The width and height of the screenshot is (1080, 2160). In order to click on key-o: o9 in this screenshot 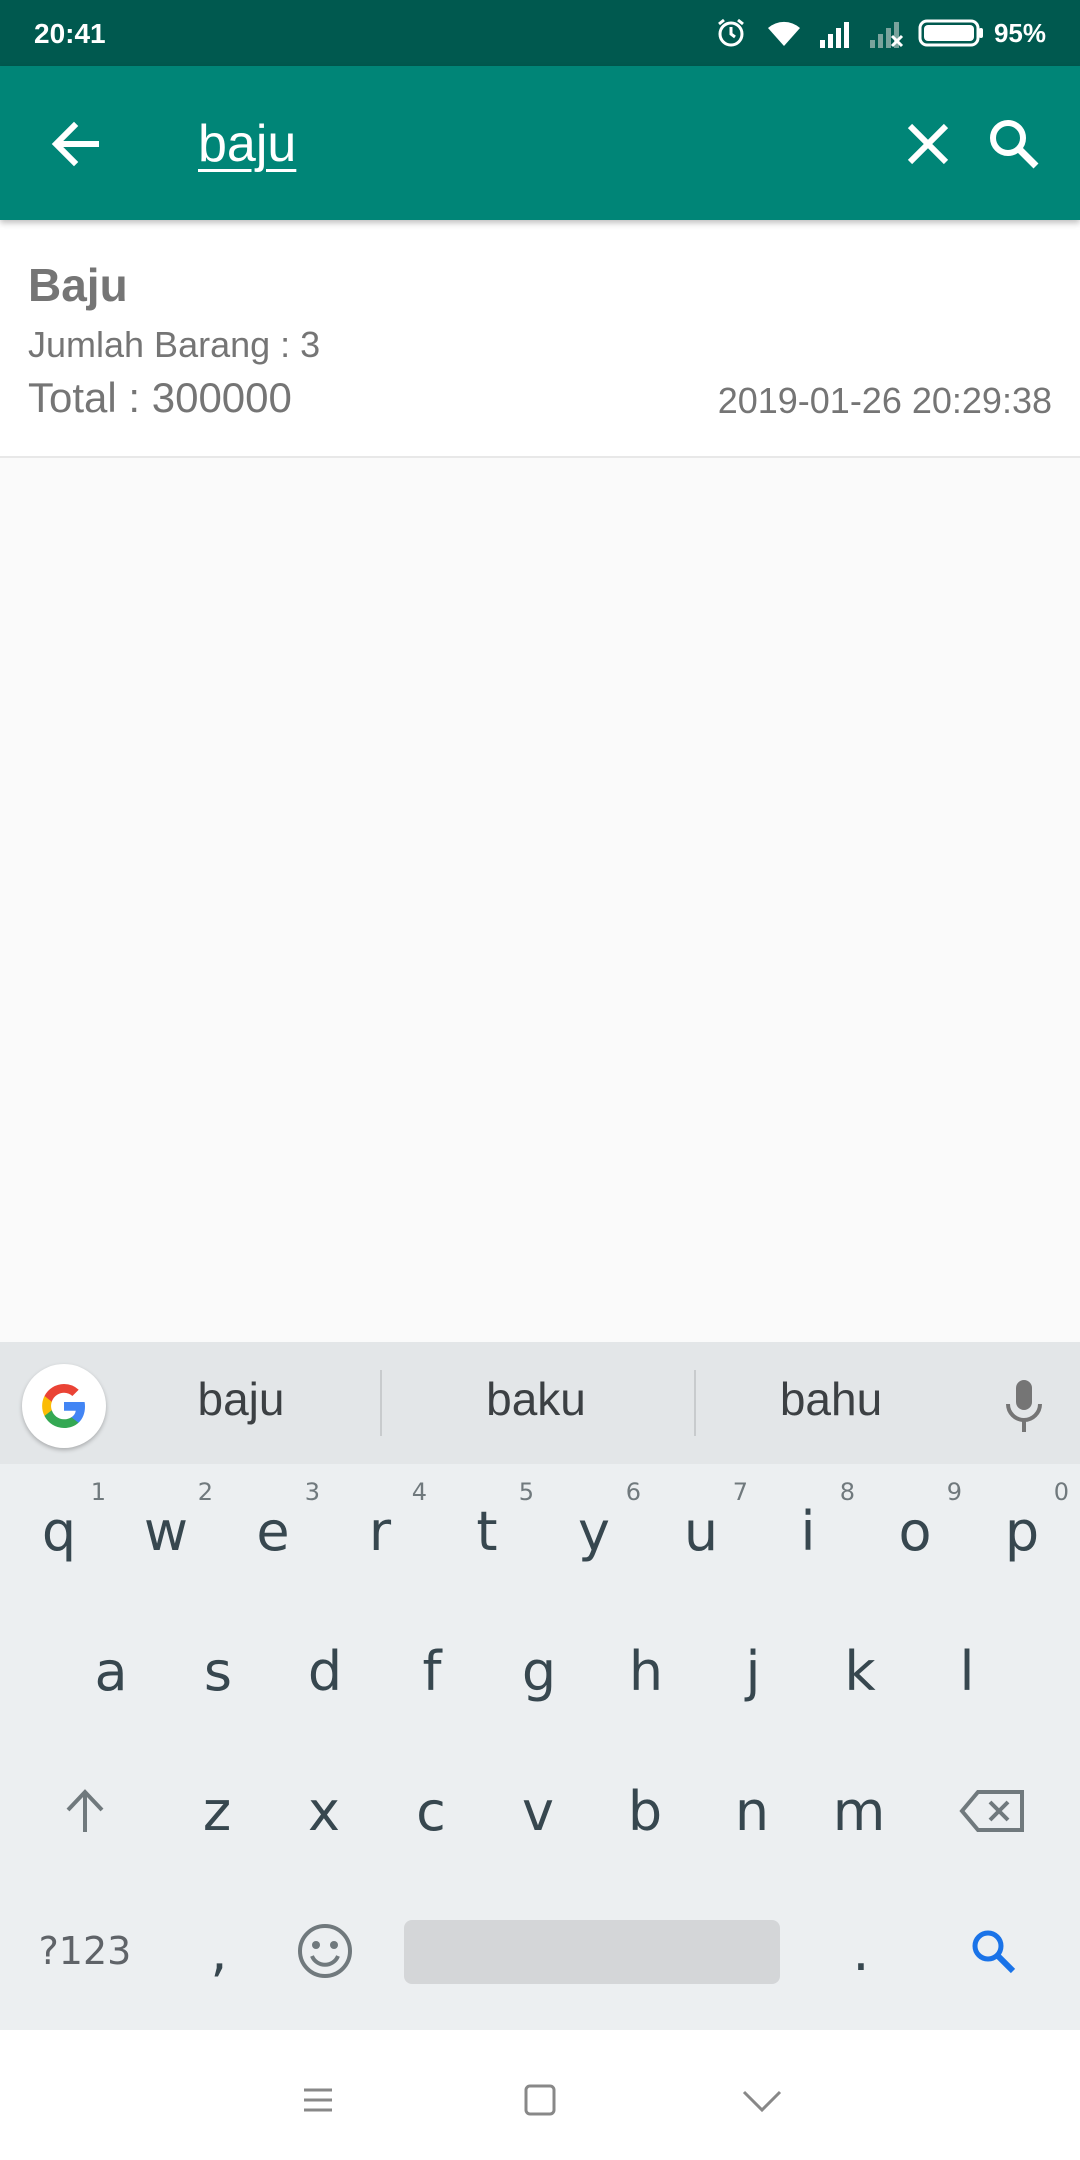, I will do `click(915, 1531)`.